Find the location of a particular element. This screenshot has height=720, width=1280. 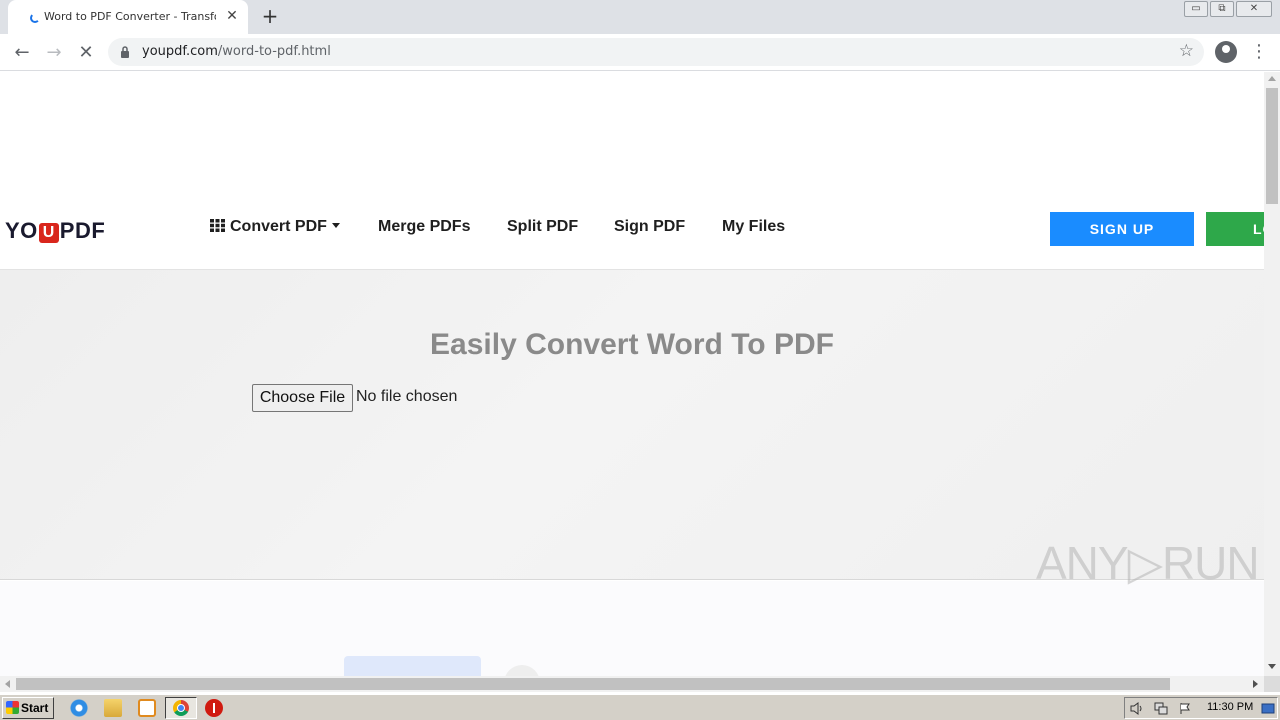

browser-tab: Word to PDF Converter - Transform ✕ is located at coordinates (128, 17).